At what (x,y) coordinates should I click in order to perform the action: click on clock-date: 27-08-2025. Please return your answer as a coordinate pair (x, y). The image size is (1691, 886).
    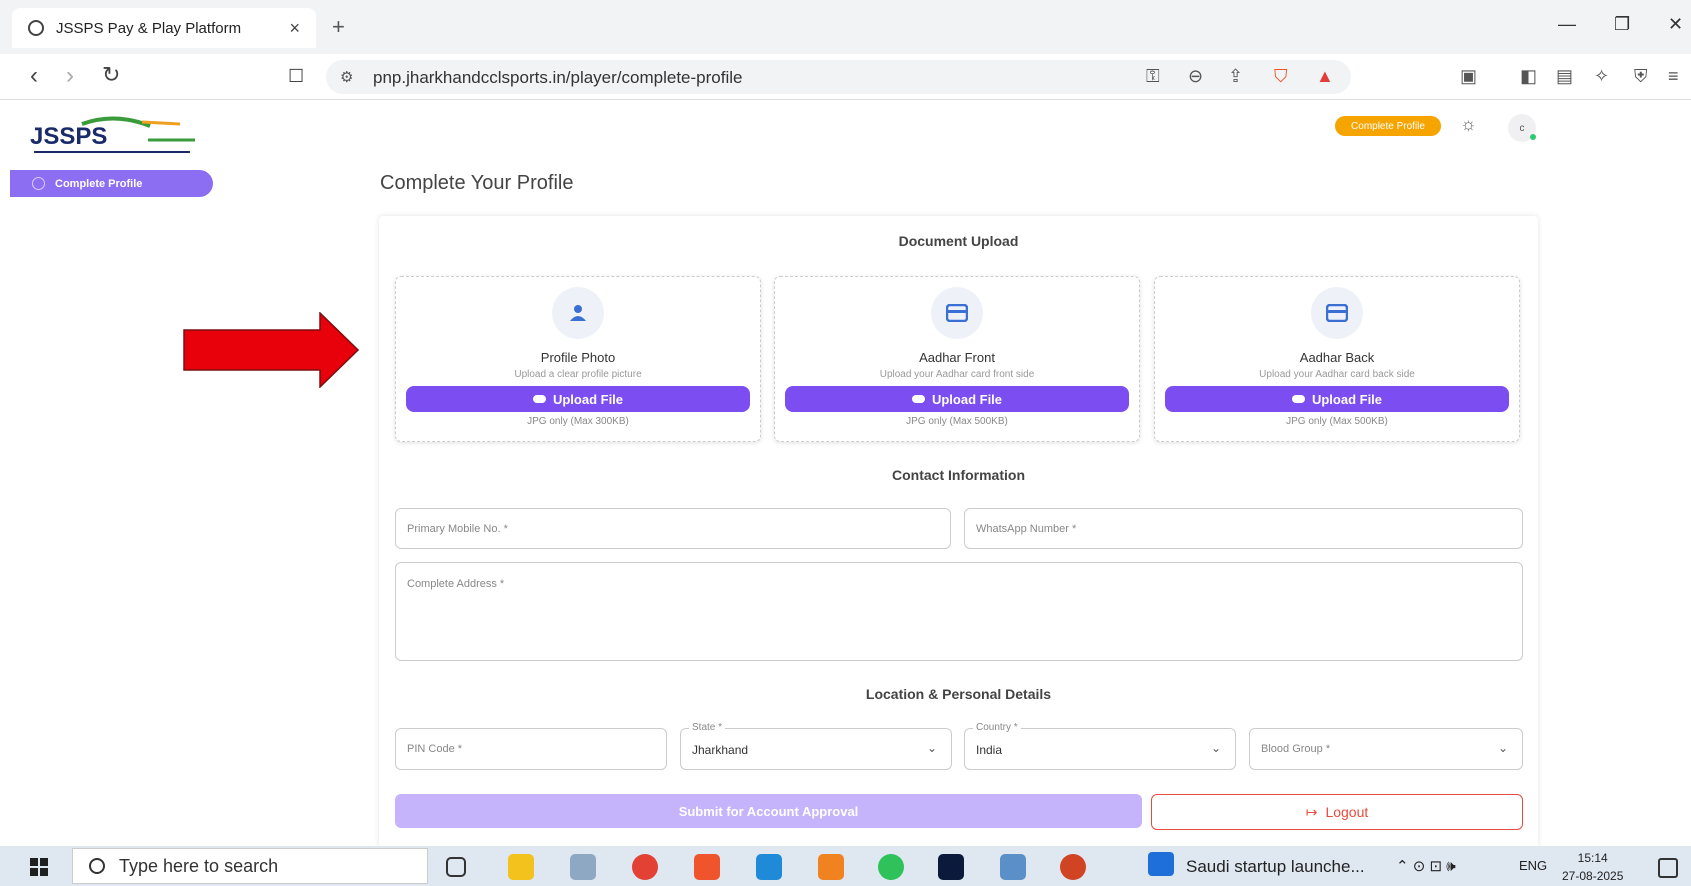
    Looking at the image, I should click on (1593, 876).